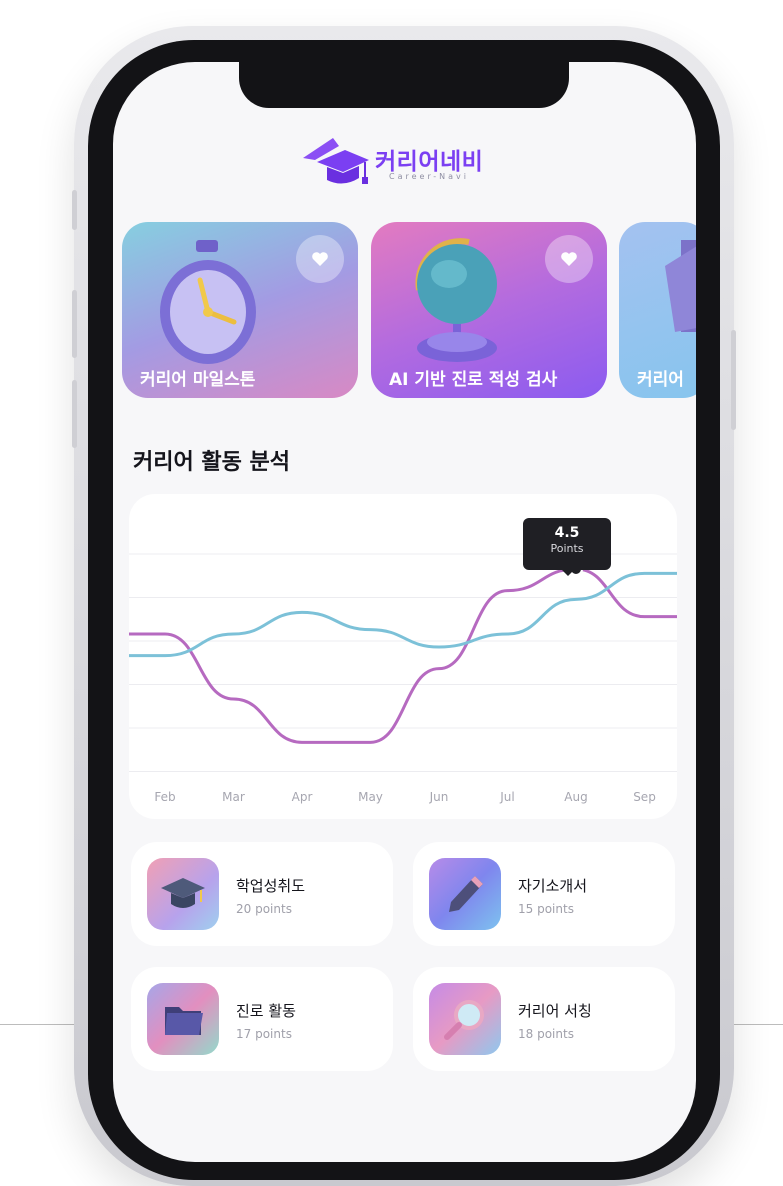 The height and width of the screenshot is (1186, 783). Describe the element at coordinates (404, 85) in the screenshot. I see `phone-notch` at that location.